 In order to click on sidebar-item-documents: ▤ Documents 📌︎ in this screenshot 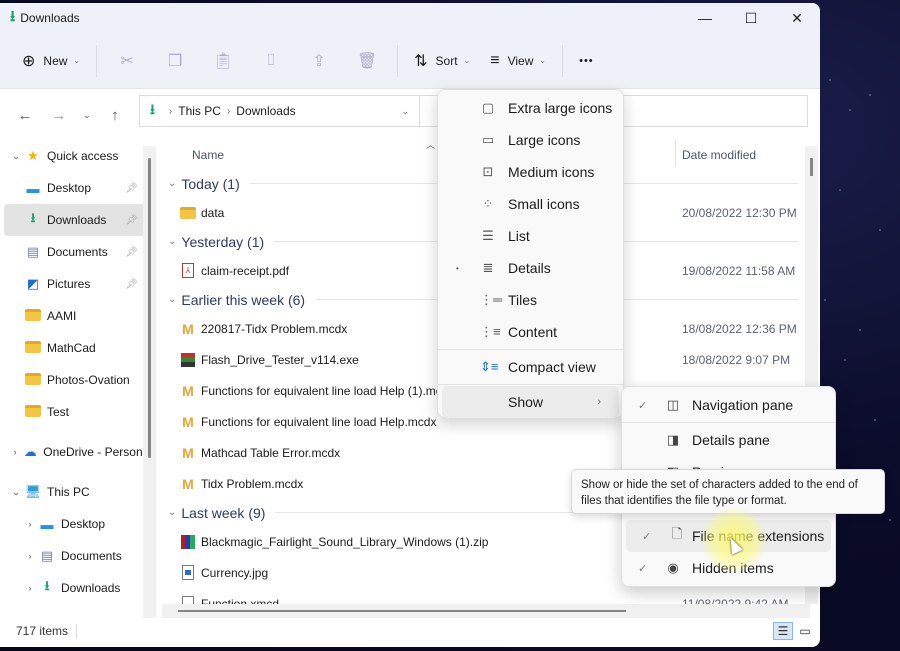, I will do `click(76, 252)`.